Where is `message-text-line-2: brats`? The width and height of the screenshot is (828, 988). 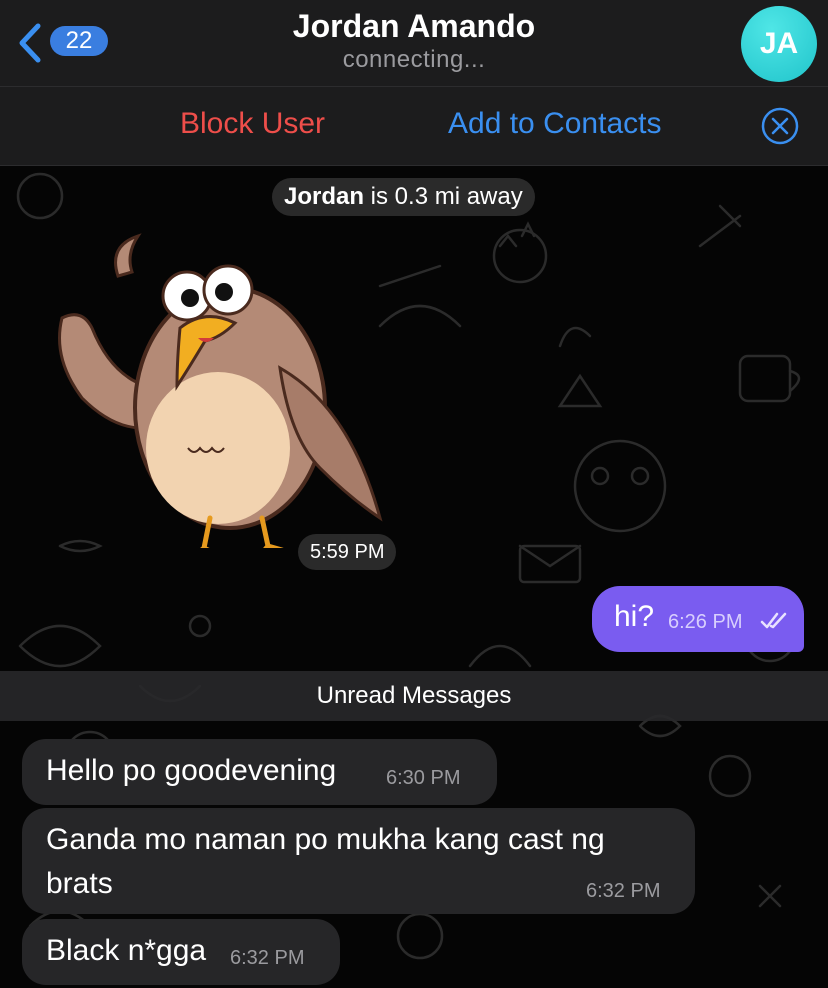
message-text-line-2: brats is located at coordinates (79, 883).